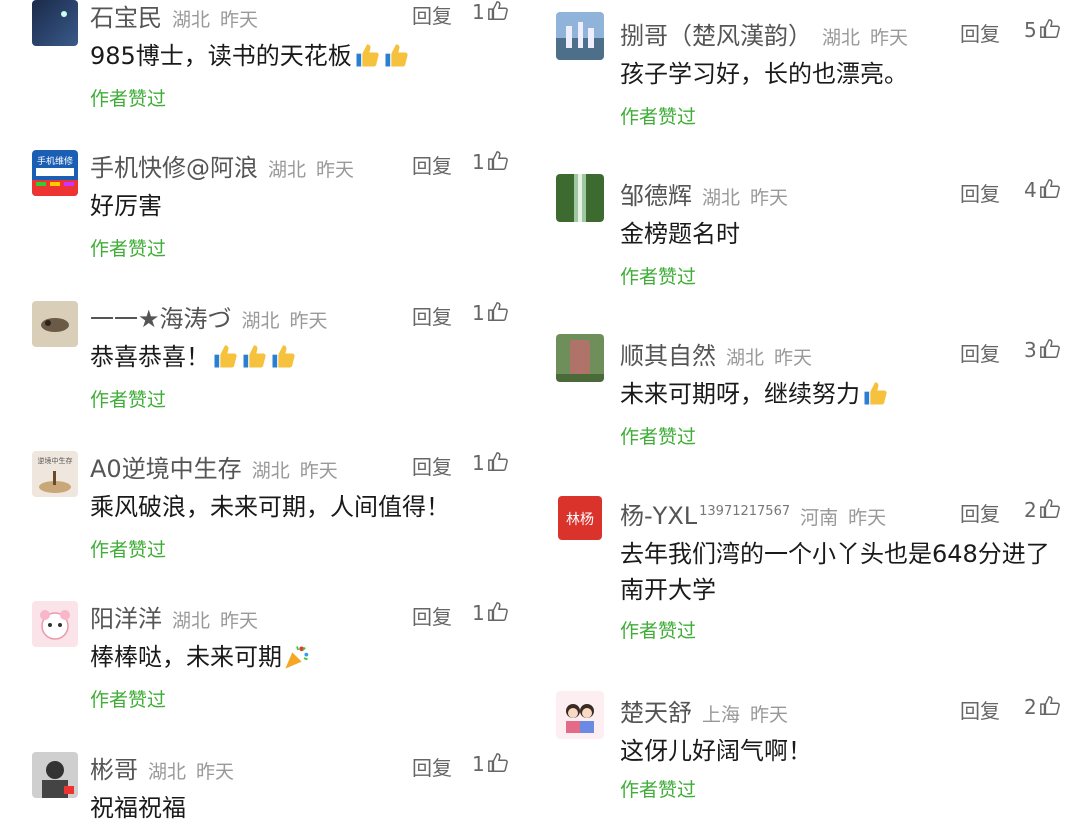 This screenshot has width=1080, height=826. Describe the element at coordinates (55, 474) in the screenshot. I see `avatar: 逆境中生存` at that location.